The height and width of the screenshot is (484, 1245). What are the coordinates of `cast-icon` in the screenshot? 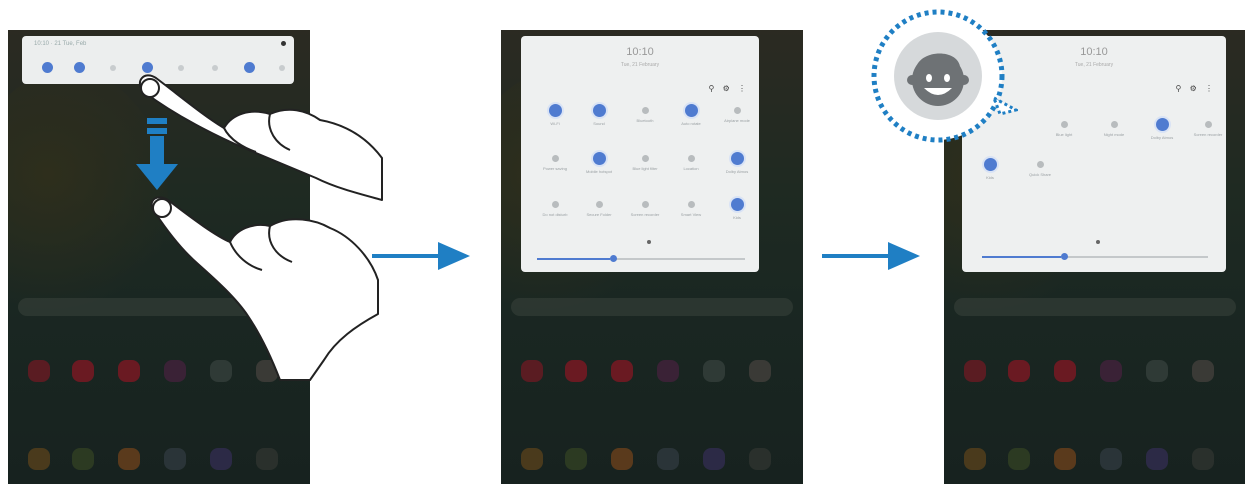 It's located at (691, 204).